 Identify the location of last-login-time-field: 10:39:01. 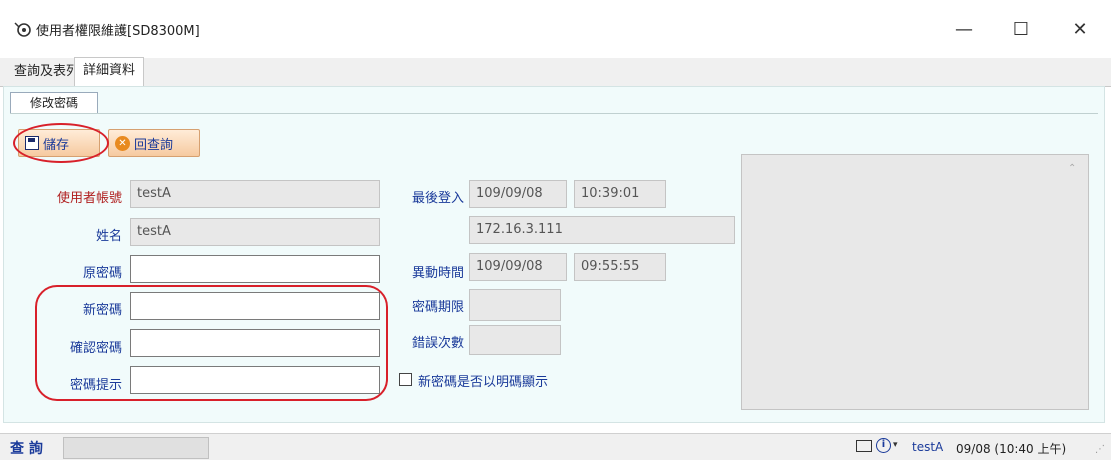
(620, 194).